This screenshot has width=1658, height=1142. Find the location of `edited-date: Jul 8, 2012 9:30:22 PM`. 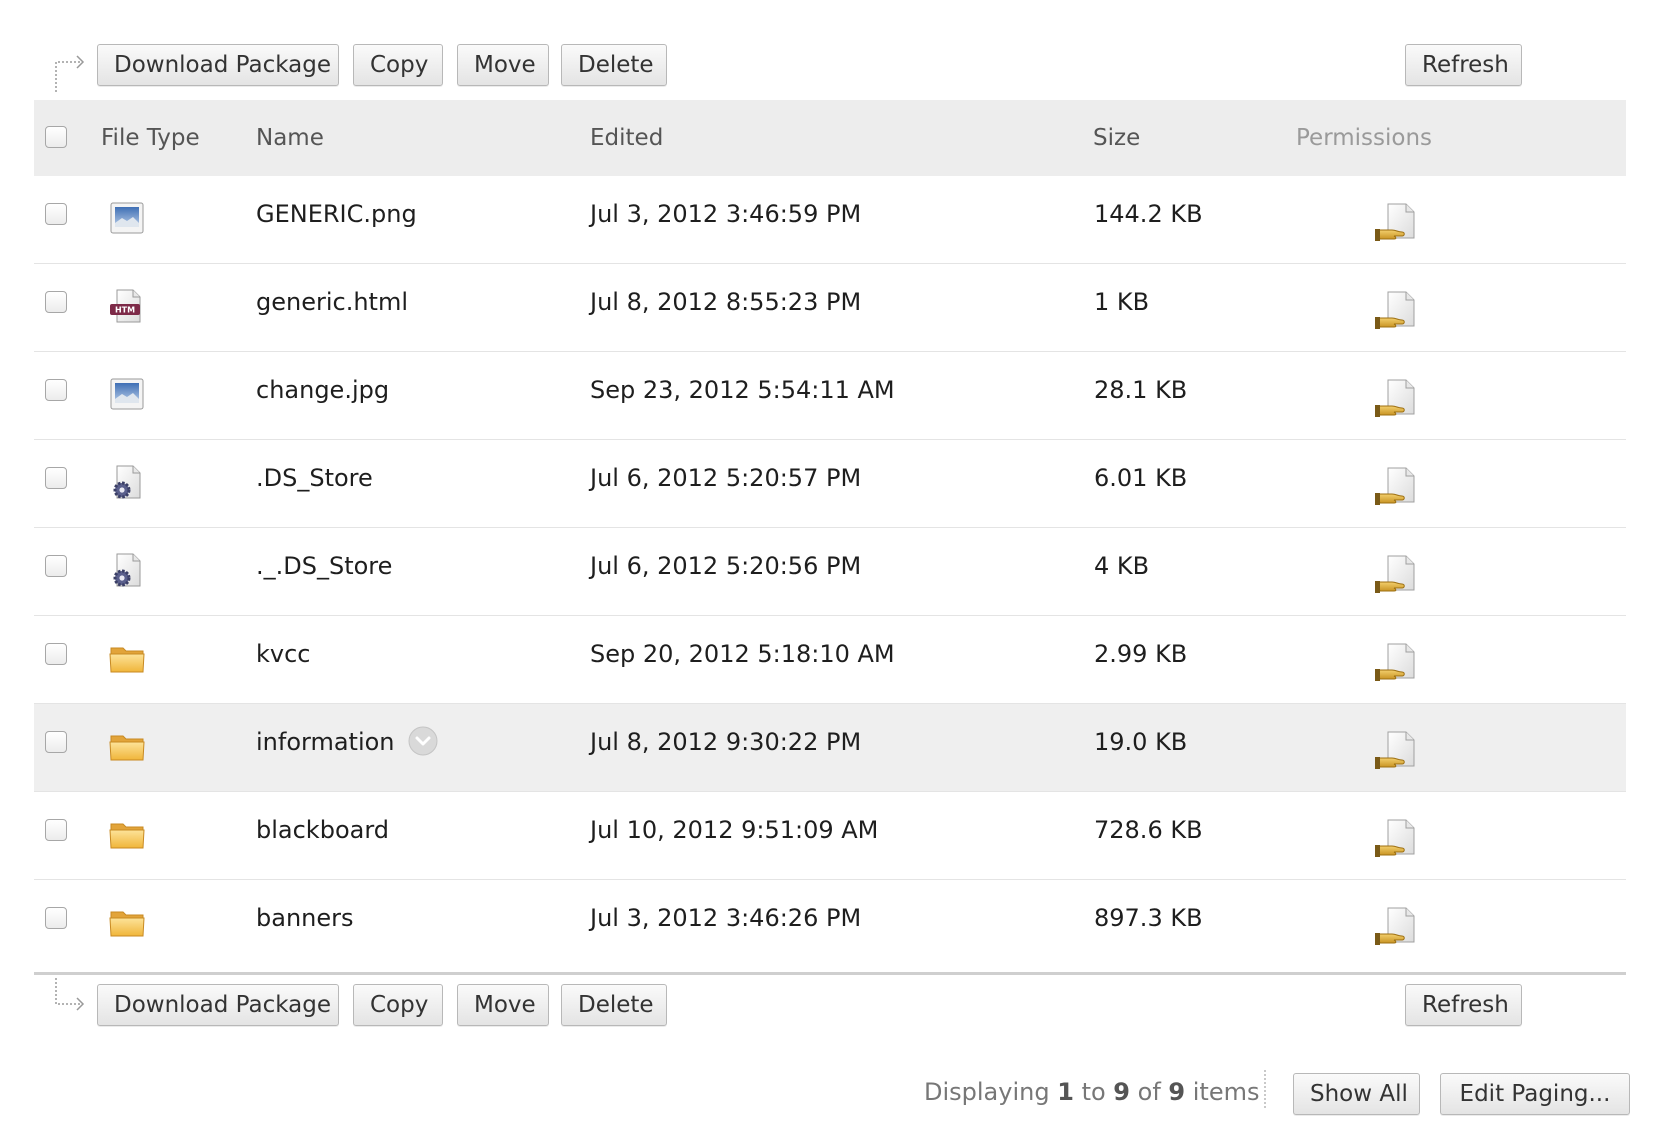

edited-date: Jul 8, 2012 9:30:22 PM is located at coordinates (726, 742).